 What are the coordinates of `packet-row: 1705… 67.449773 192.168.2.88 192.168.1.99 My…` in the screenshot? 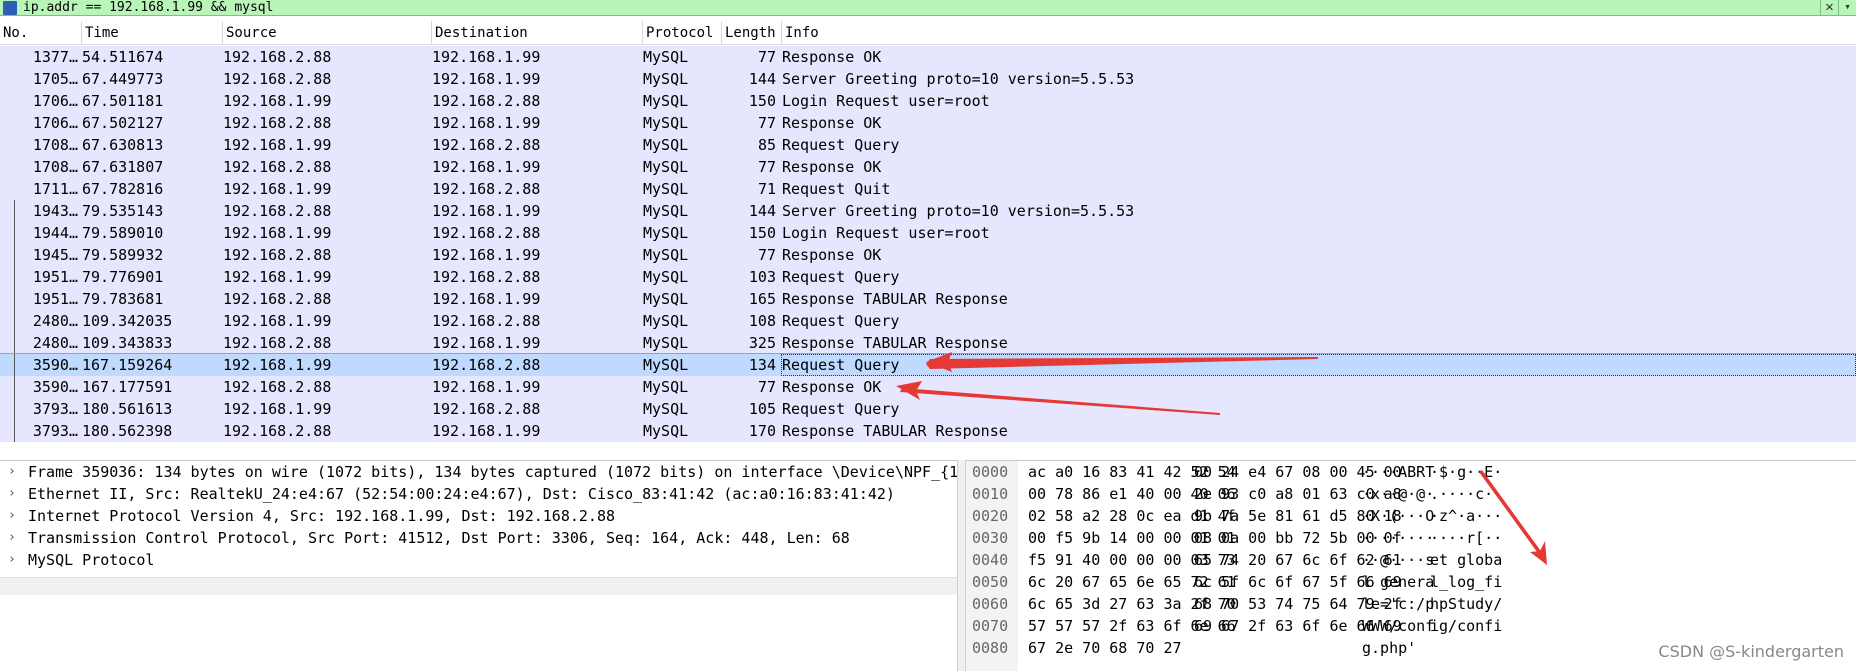 It's located at (928, 79).